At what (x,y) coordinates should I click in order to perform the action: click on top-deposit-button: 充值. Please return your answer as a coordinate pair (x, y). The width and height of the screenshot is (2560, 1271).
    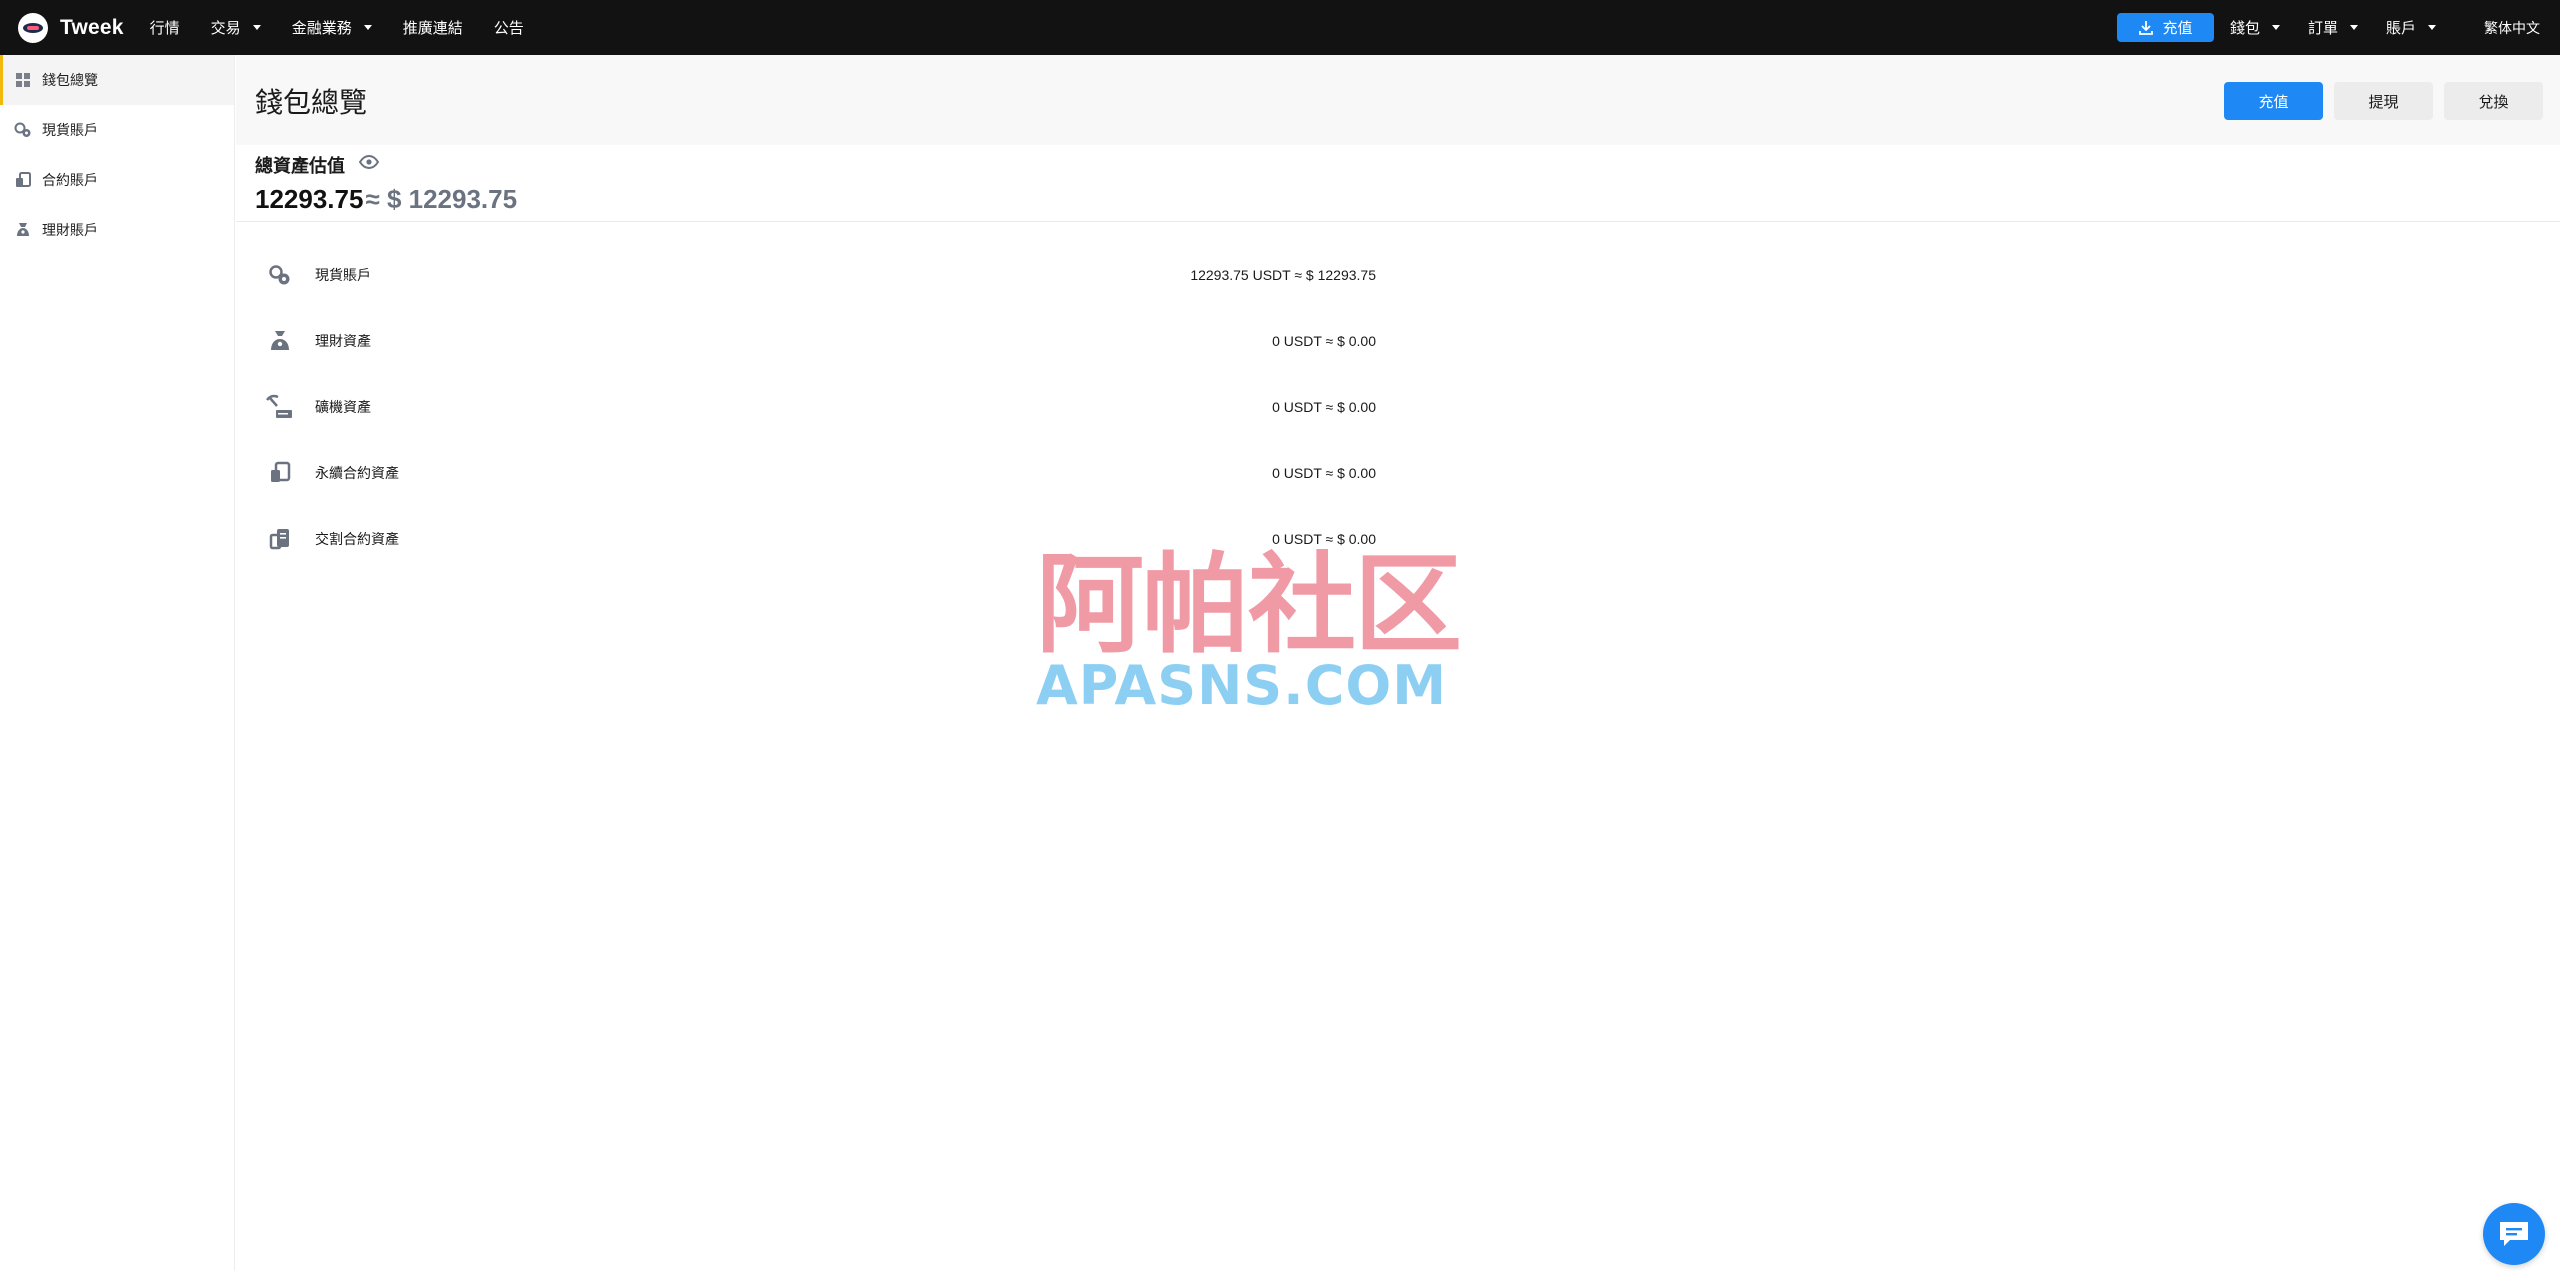
    Looking at the image, I should click on (2165, 27).